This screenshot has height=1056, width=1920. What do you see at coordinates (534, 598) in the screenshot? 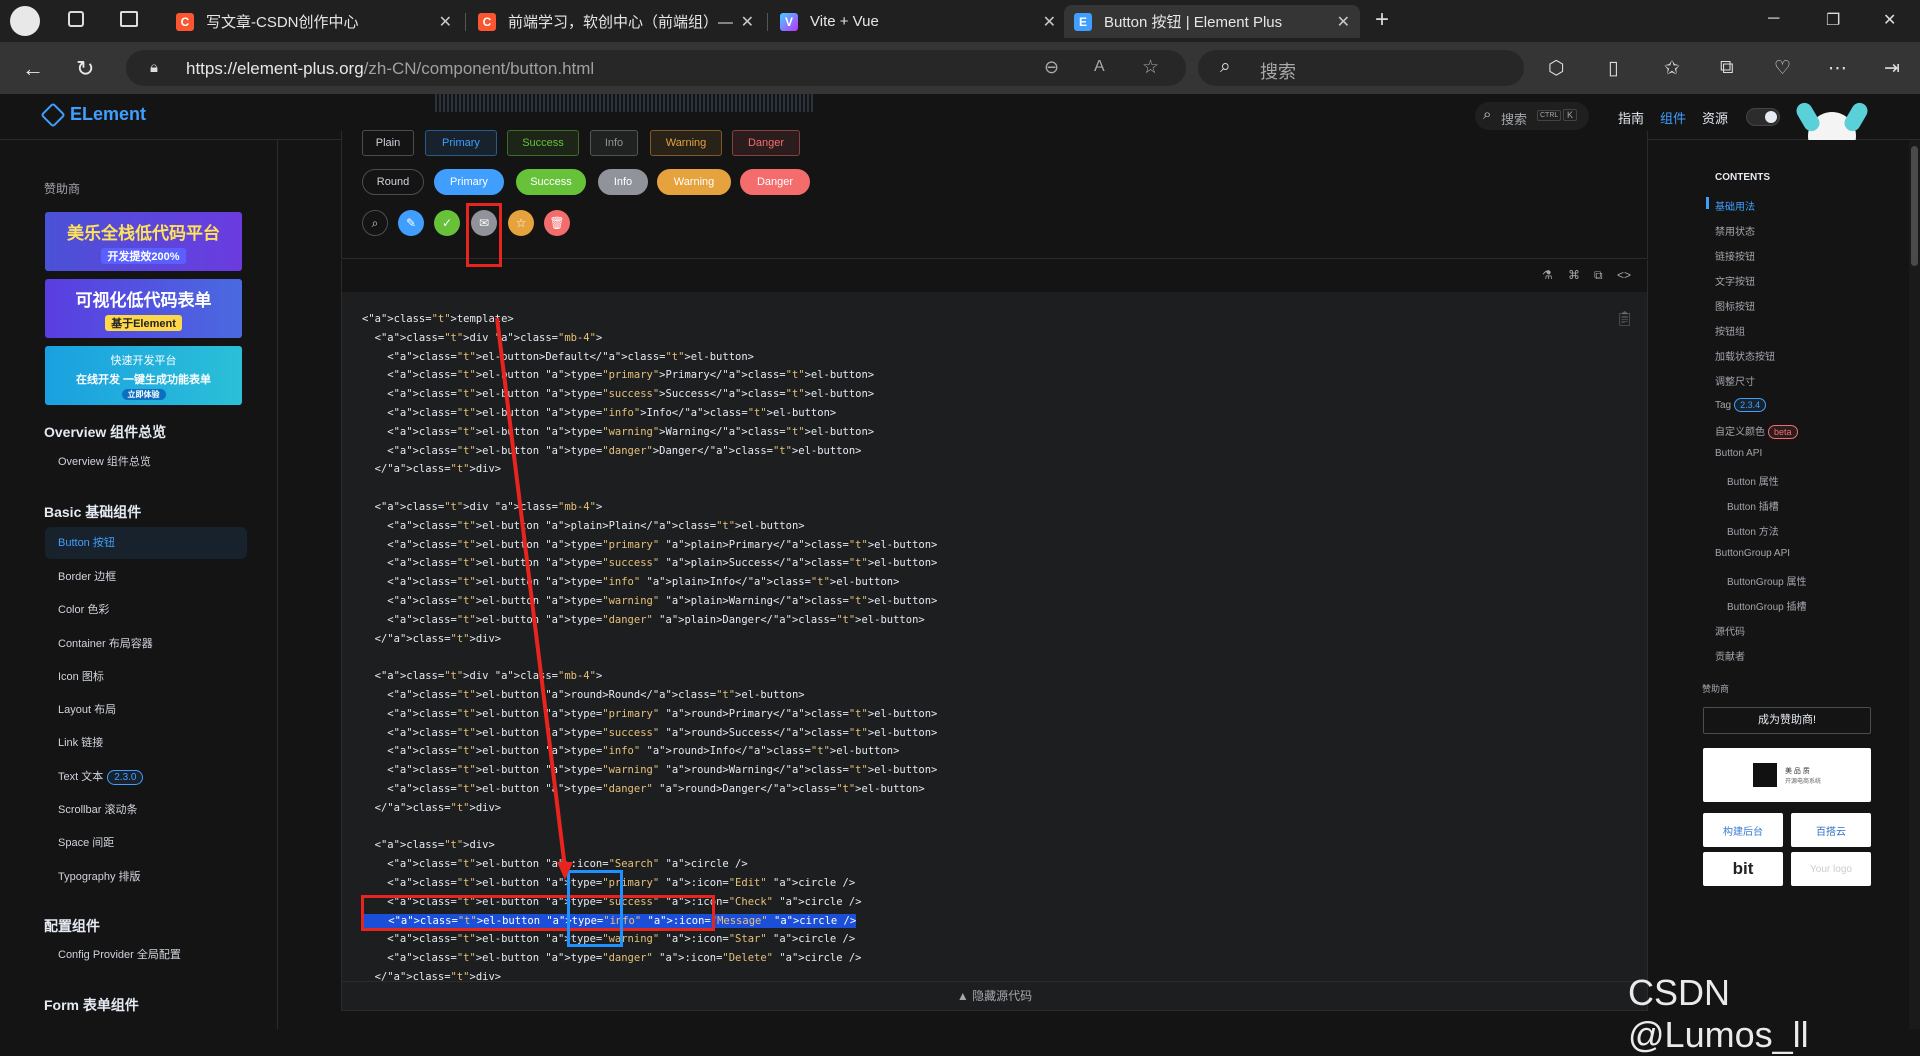
I see `annotation-arrow` at bounding box center [534, 598].